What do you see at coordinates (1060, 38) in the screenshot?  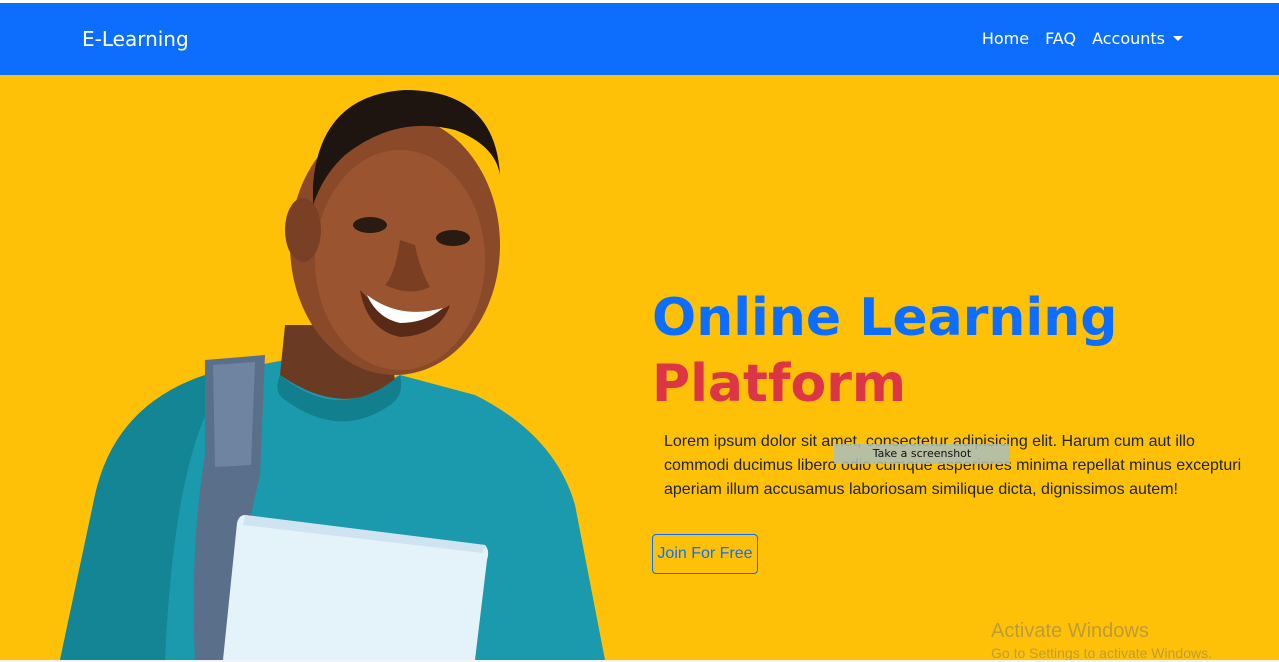 I see `nav-link-faq: FAQ` at bounding box center [1060, 38].